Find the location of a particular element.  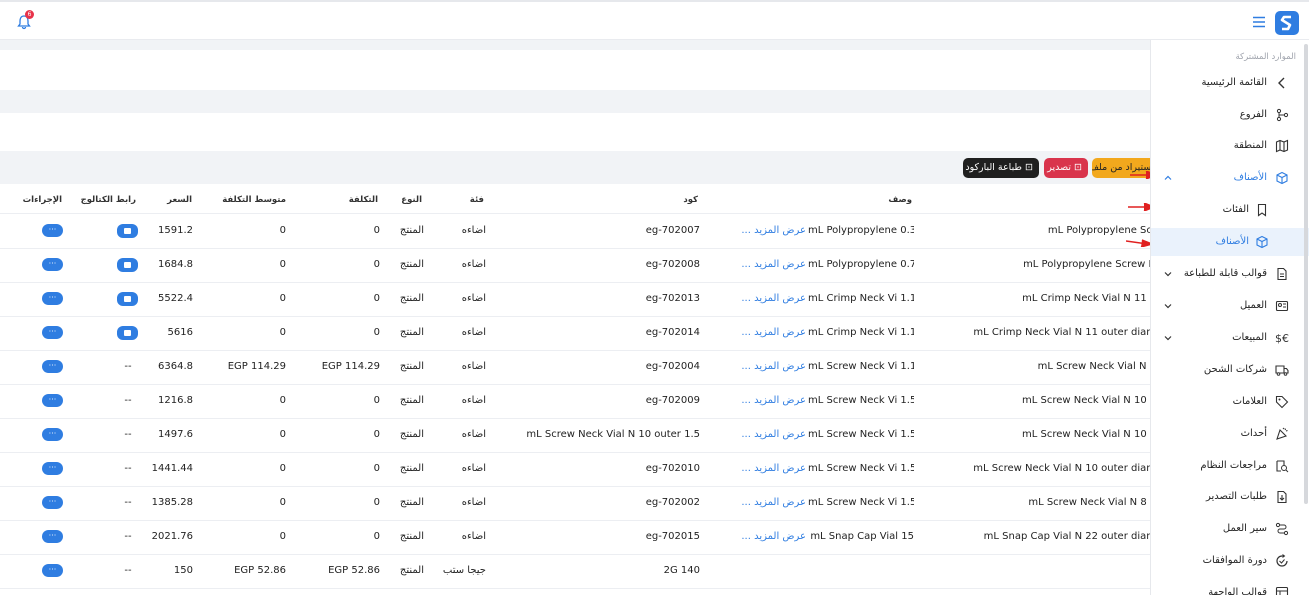

column-header-avg-cost: متوسط التكلفة is located at coordinates (246, 200).